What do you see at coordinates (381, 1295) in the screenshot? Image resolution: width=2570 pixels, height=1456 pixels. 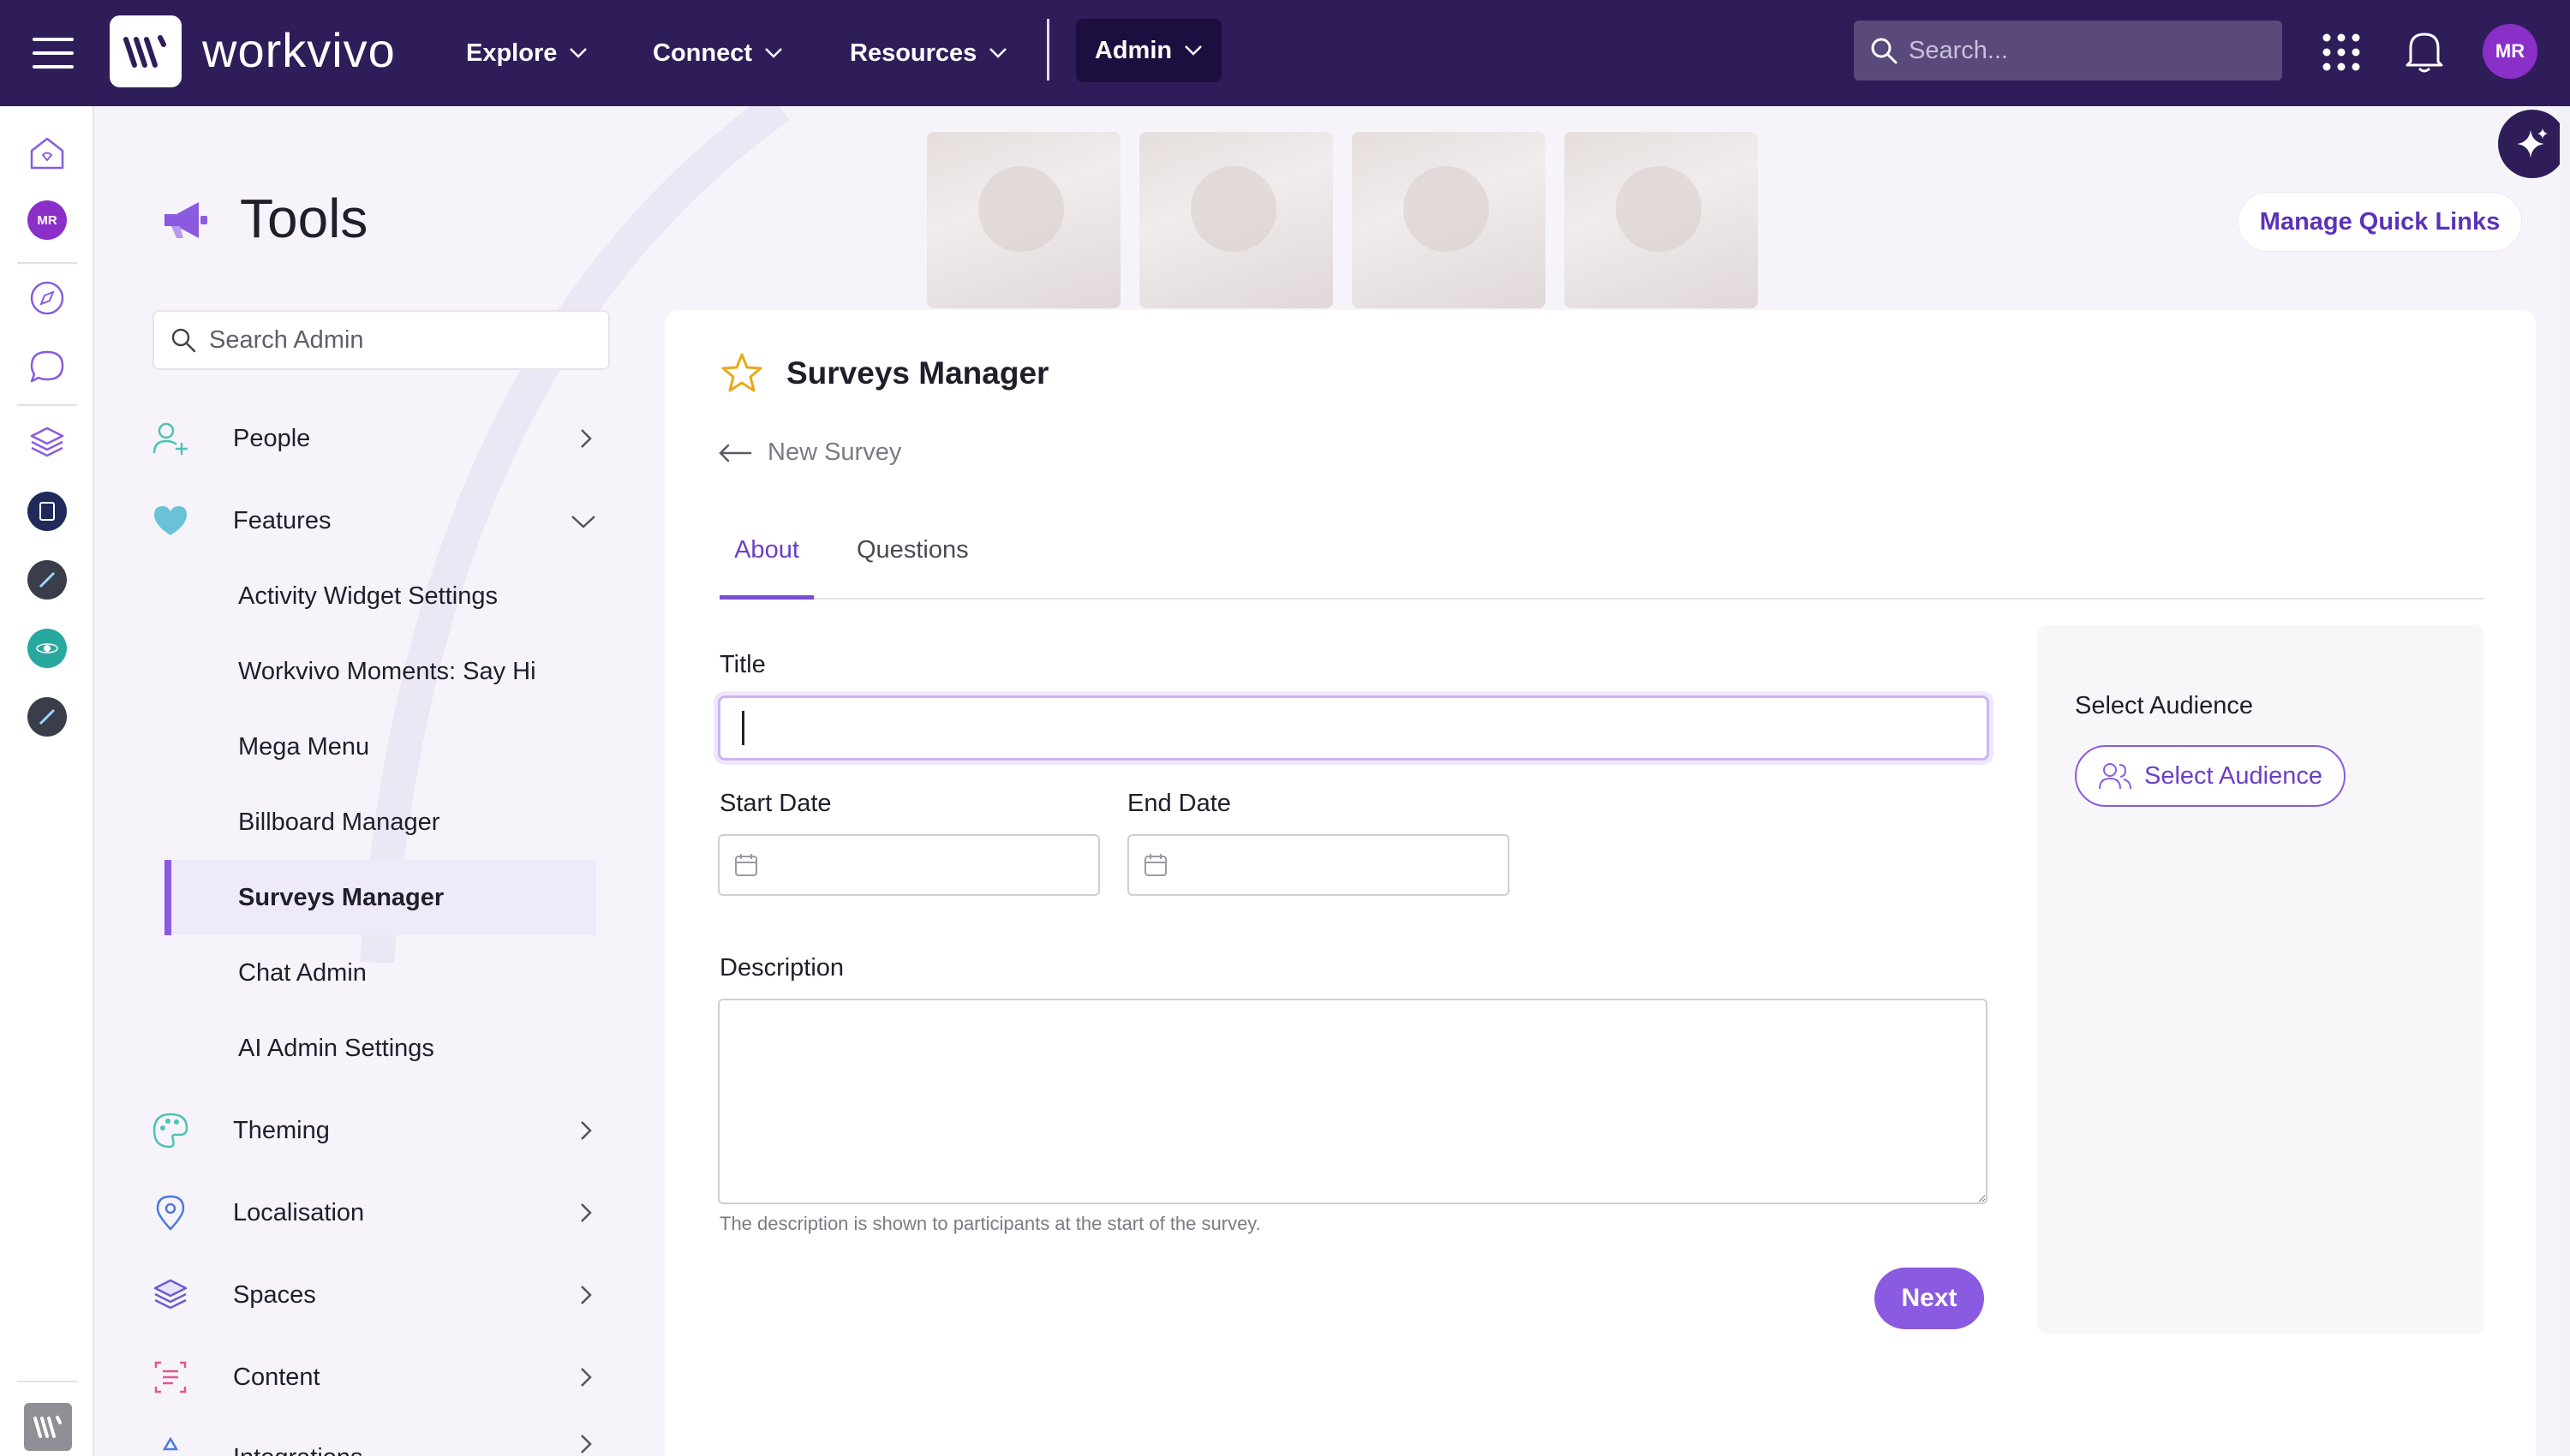 I see `sidebar-section-spaces: Spaces` at bounding box center [381, 1295].